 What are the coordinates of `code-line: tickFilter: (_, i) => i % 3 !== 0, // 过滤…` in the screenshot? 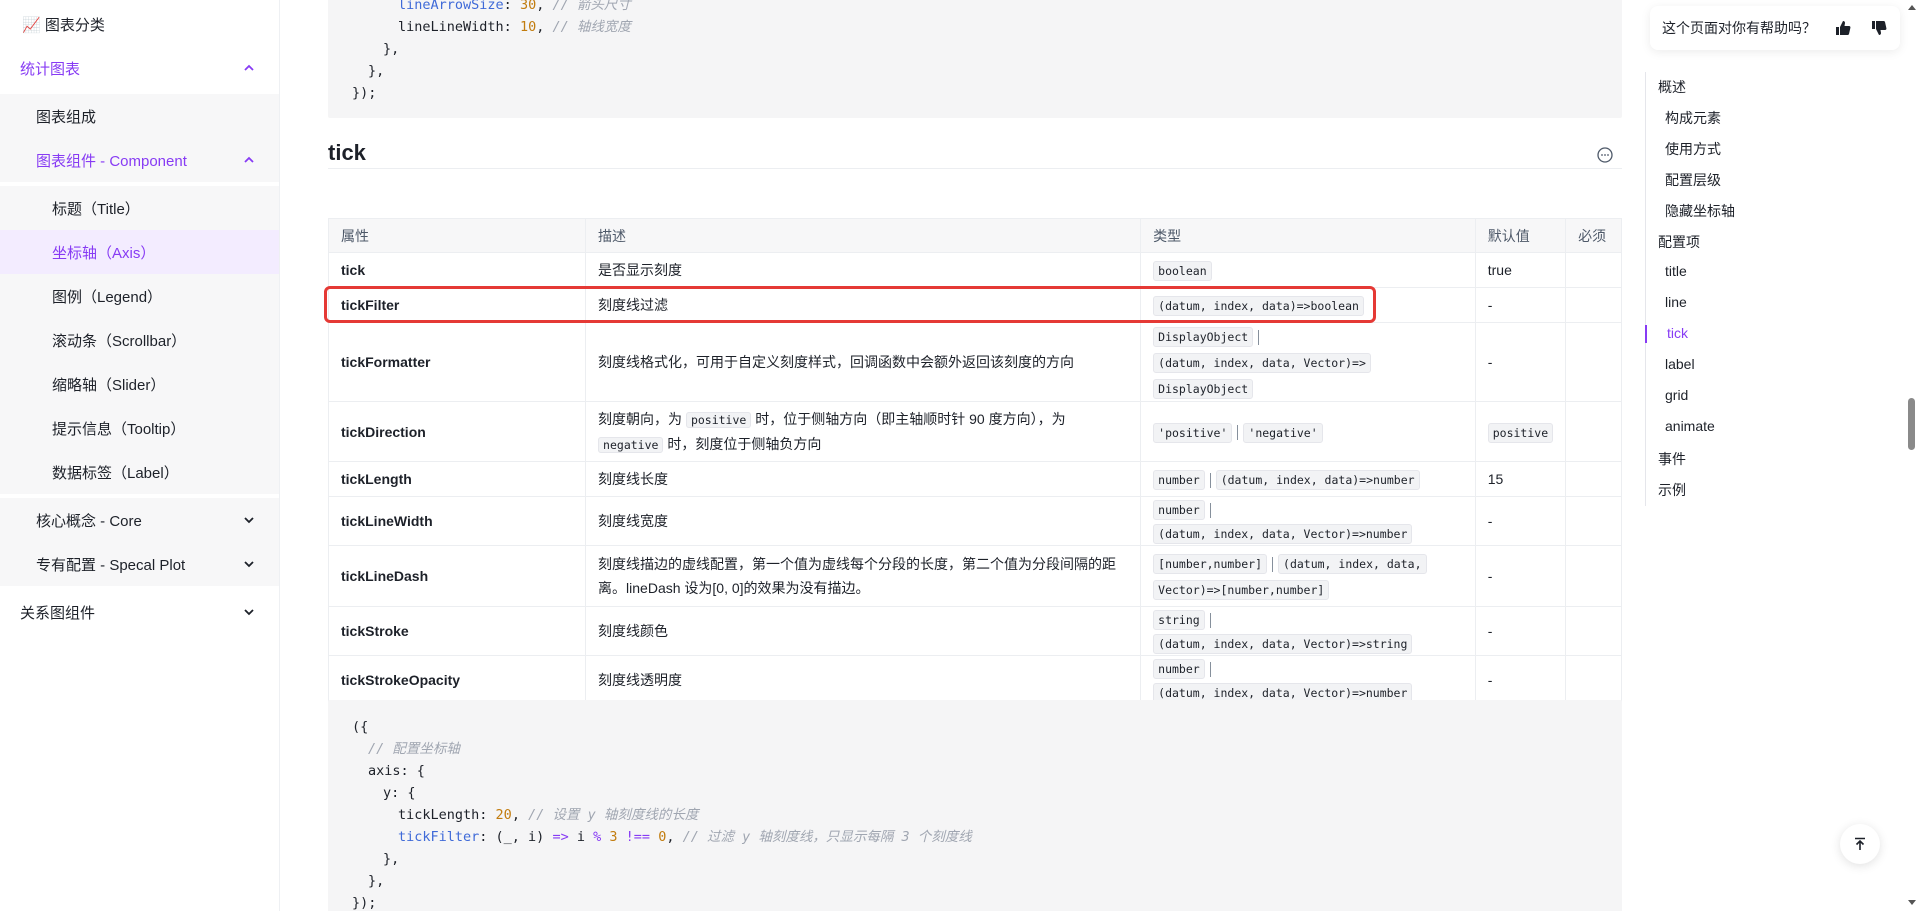 It's located at (685, 837).